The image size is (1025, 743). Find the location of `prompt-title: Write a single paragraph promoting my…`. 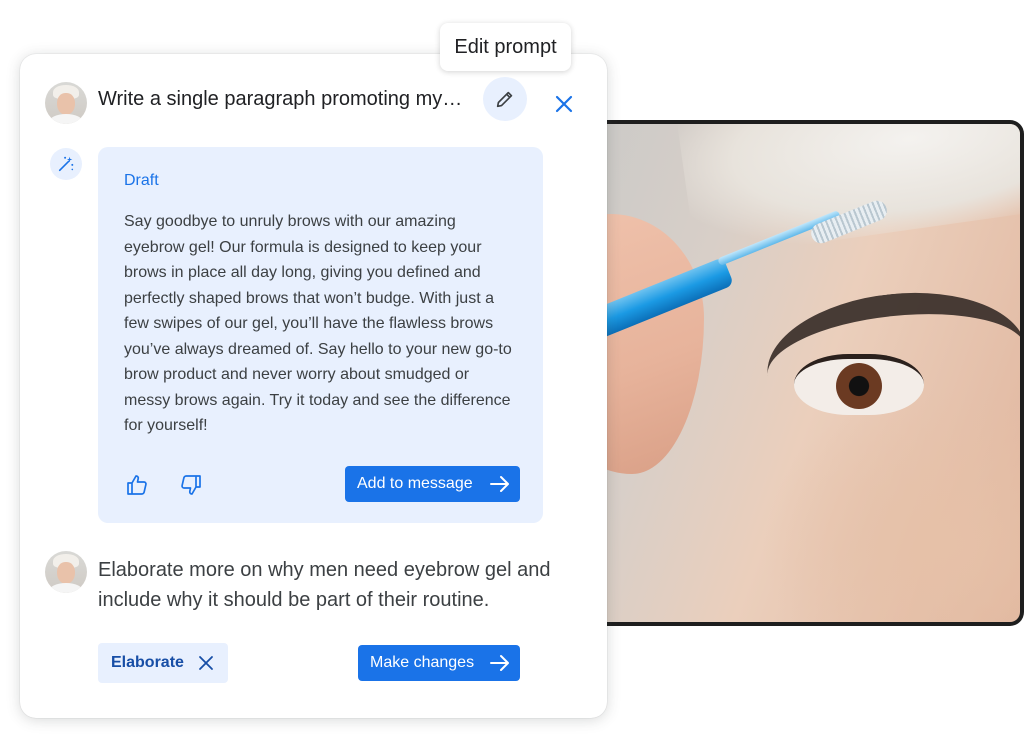

prompt-title: Write a single paragraph promoting my… is located at coordinates (280, 99).